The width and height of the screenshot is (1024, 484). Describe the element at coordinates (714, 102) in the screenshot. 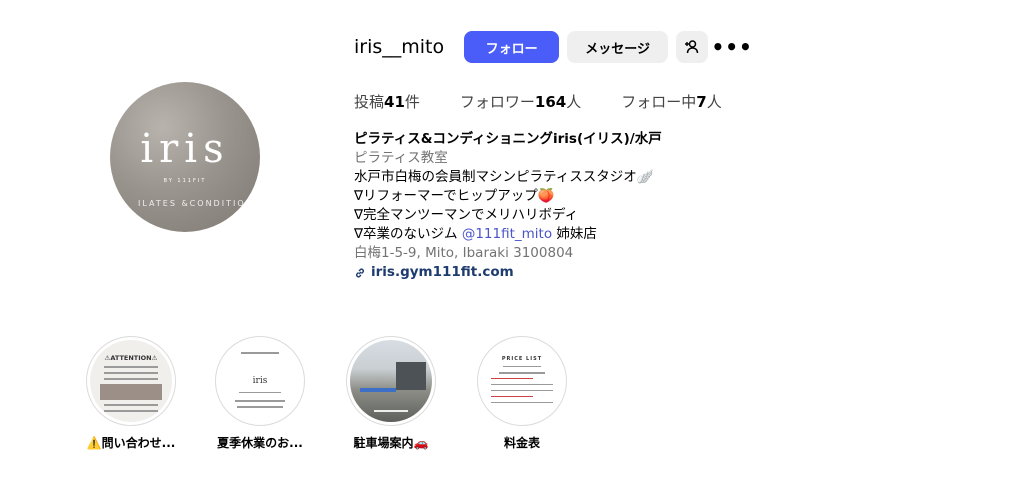

I see `following-suffix: 人` at that location.